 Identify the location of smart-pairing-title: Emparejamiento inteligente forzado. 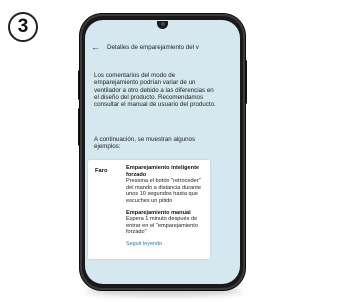
(163, 171).